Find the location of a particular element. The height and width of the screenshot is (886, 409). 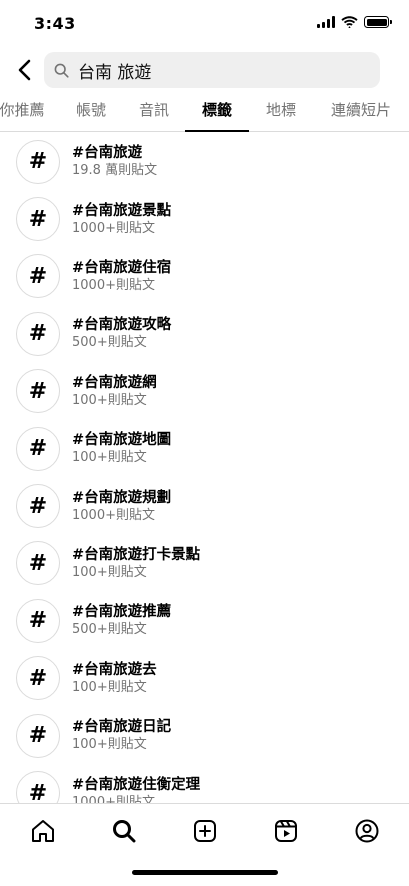

hashtag-info: #台南旅遊推薦 500+則貼文 is located at coordinates (121, 620).